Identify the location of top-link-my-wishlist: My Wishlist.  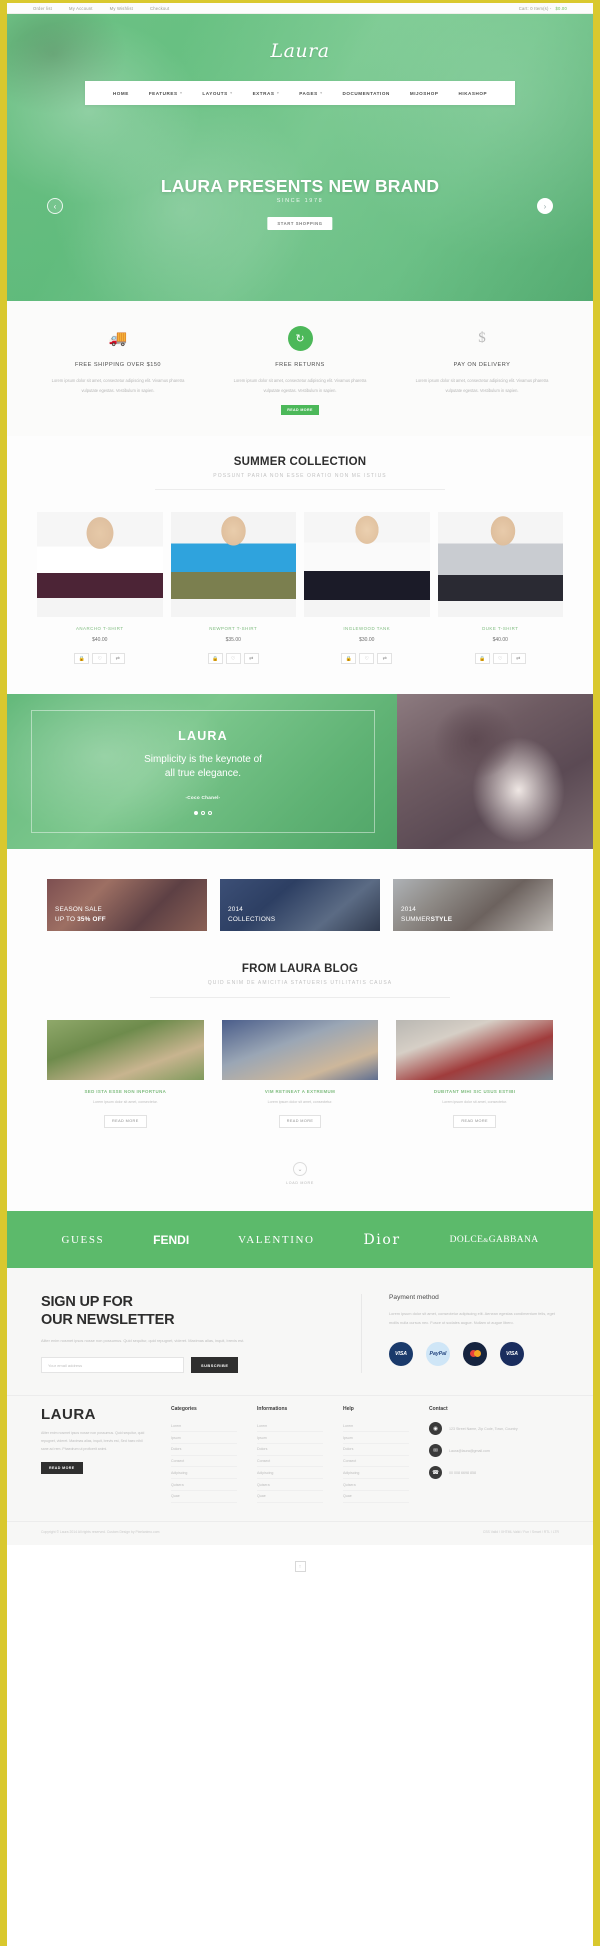
(121, 8).